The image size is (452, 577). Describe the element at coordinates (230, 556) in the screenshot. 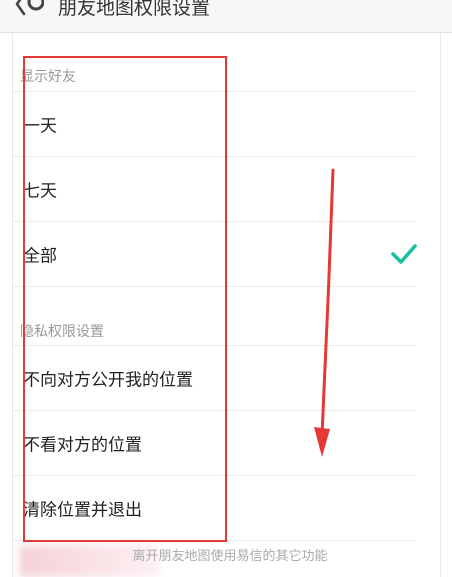

I see `footer-hint-text: 离开朋友地图使用易信的其它功能` at that location.